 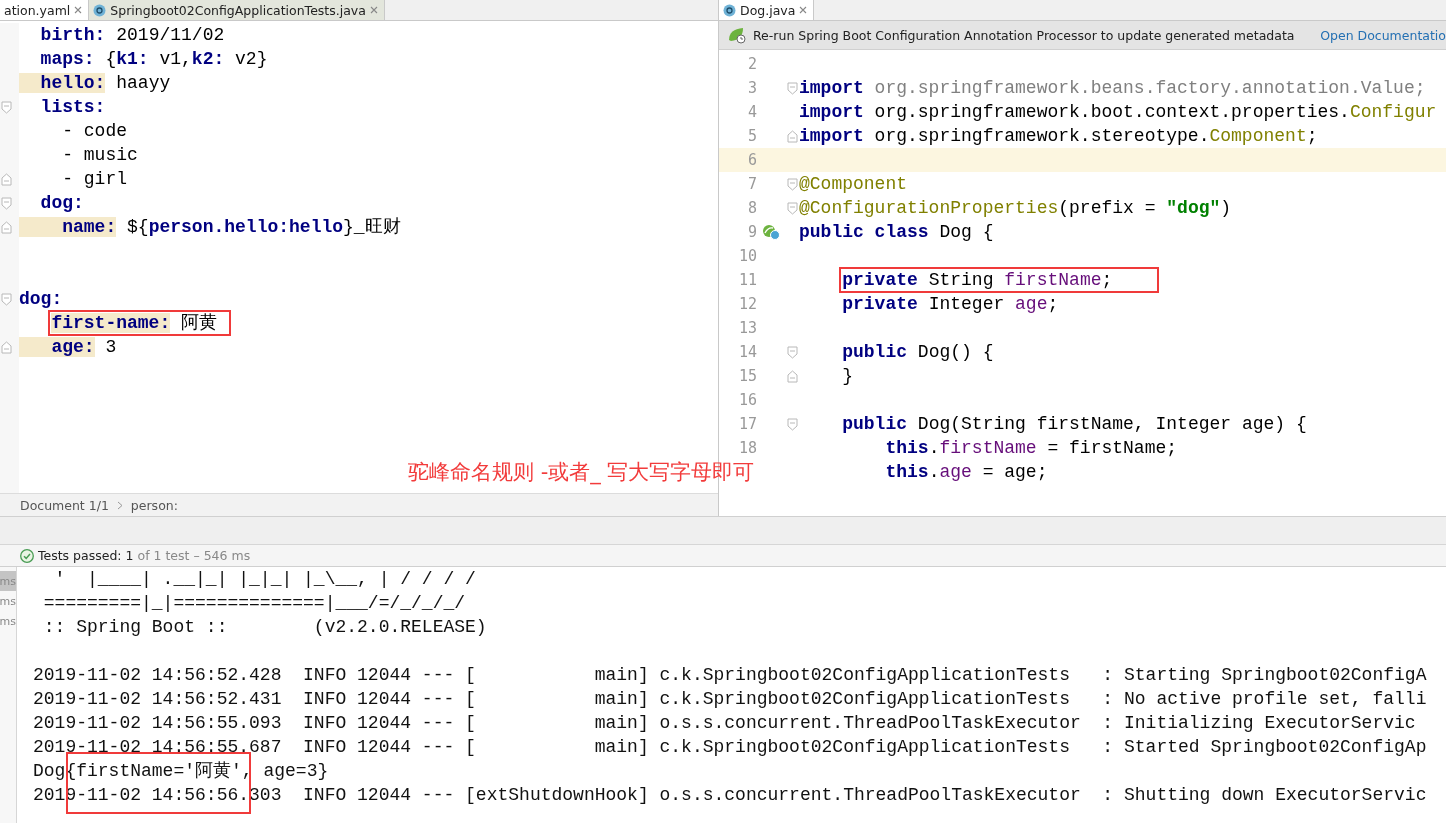 What do you see at coordinates (68, 347) in the screenshot?
I see `code-line: age: 3` at bounding box center [68, 347].